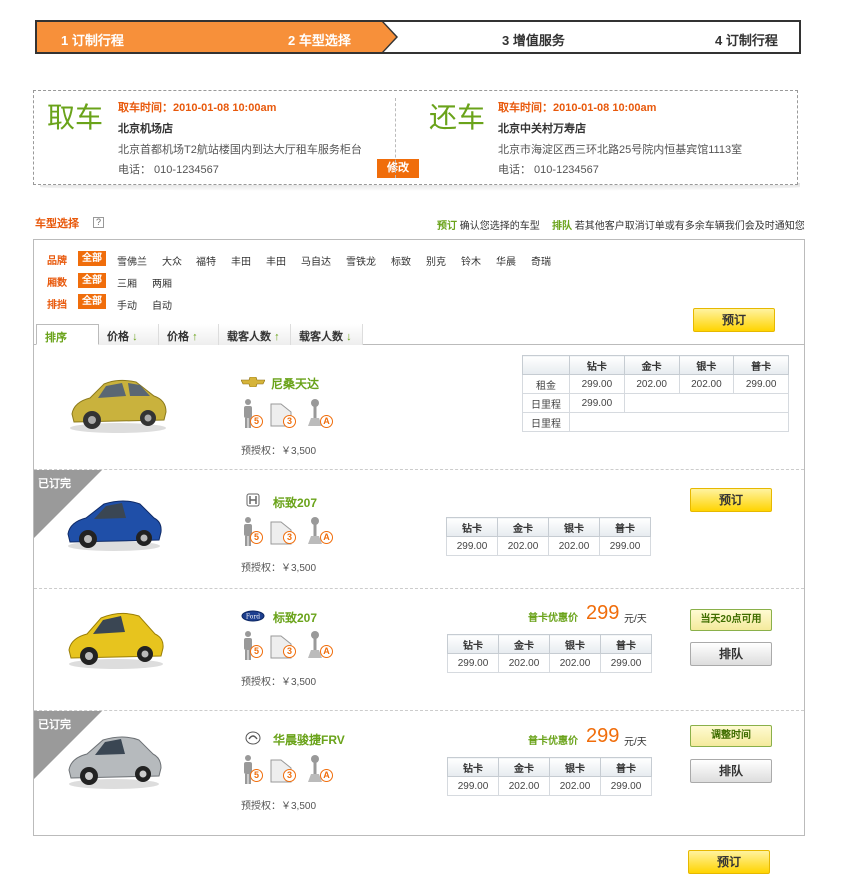  Describe the element at coordinates (206, 260) in the screenshot. I see `filter-brand-item: 福特` at that location.